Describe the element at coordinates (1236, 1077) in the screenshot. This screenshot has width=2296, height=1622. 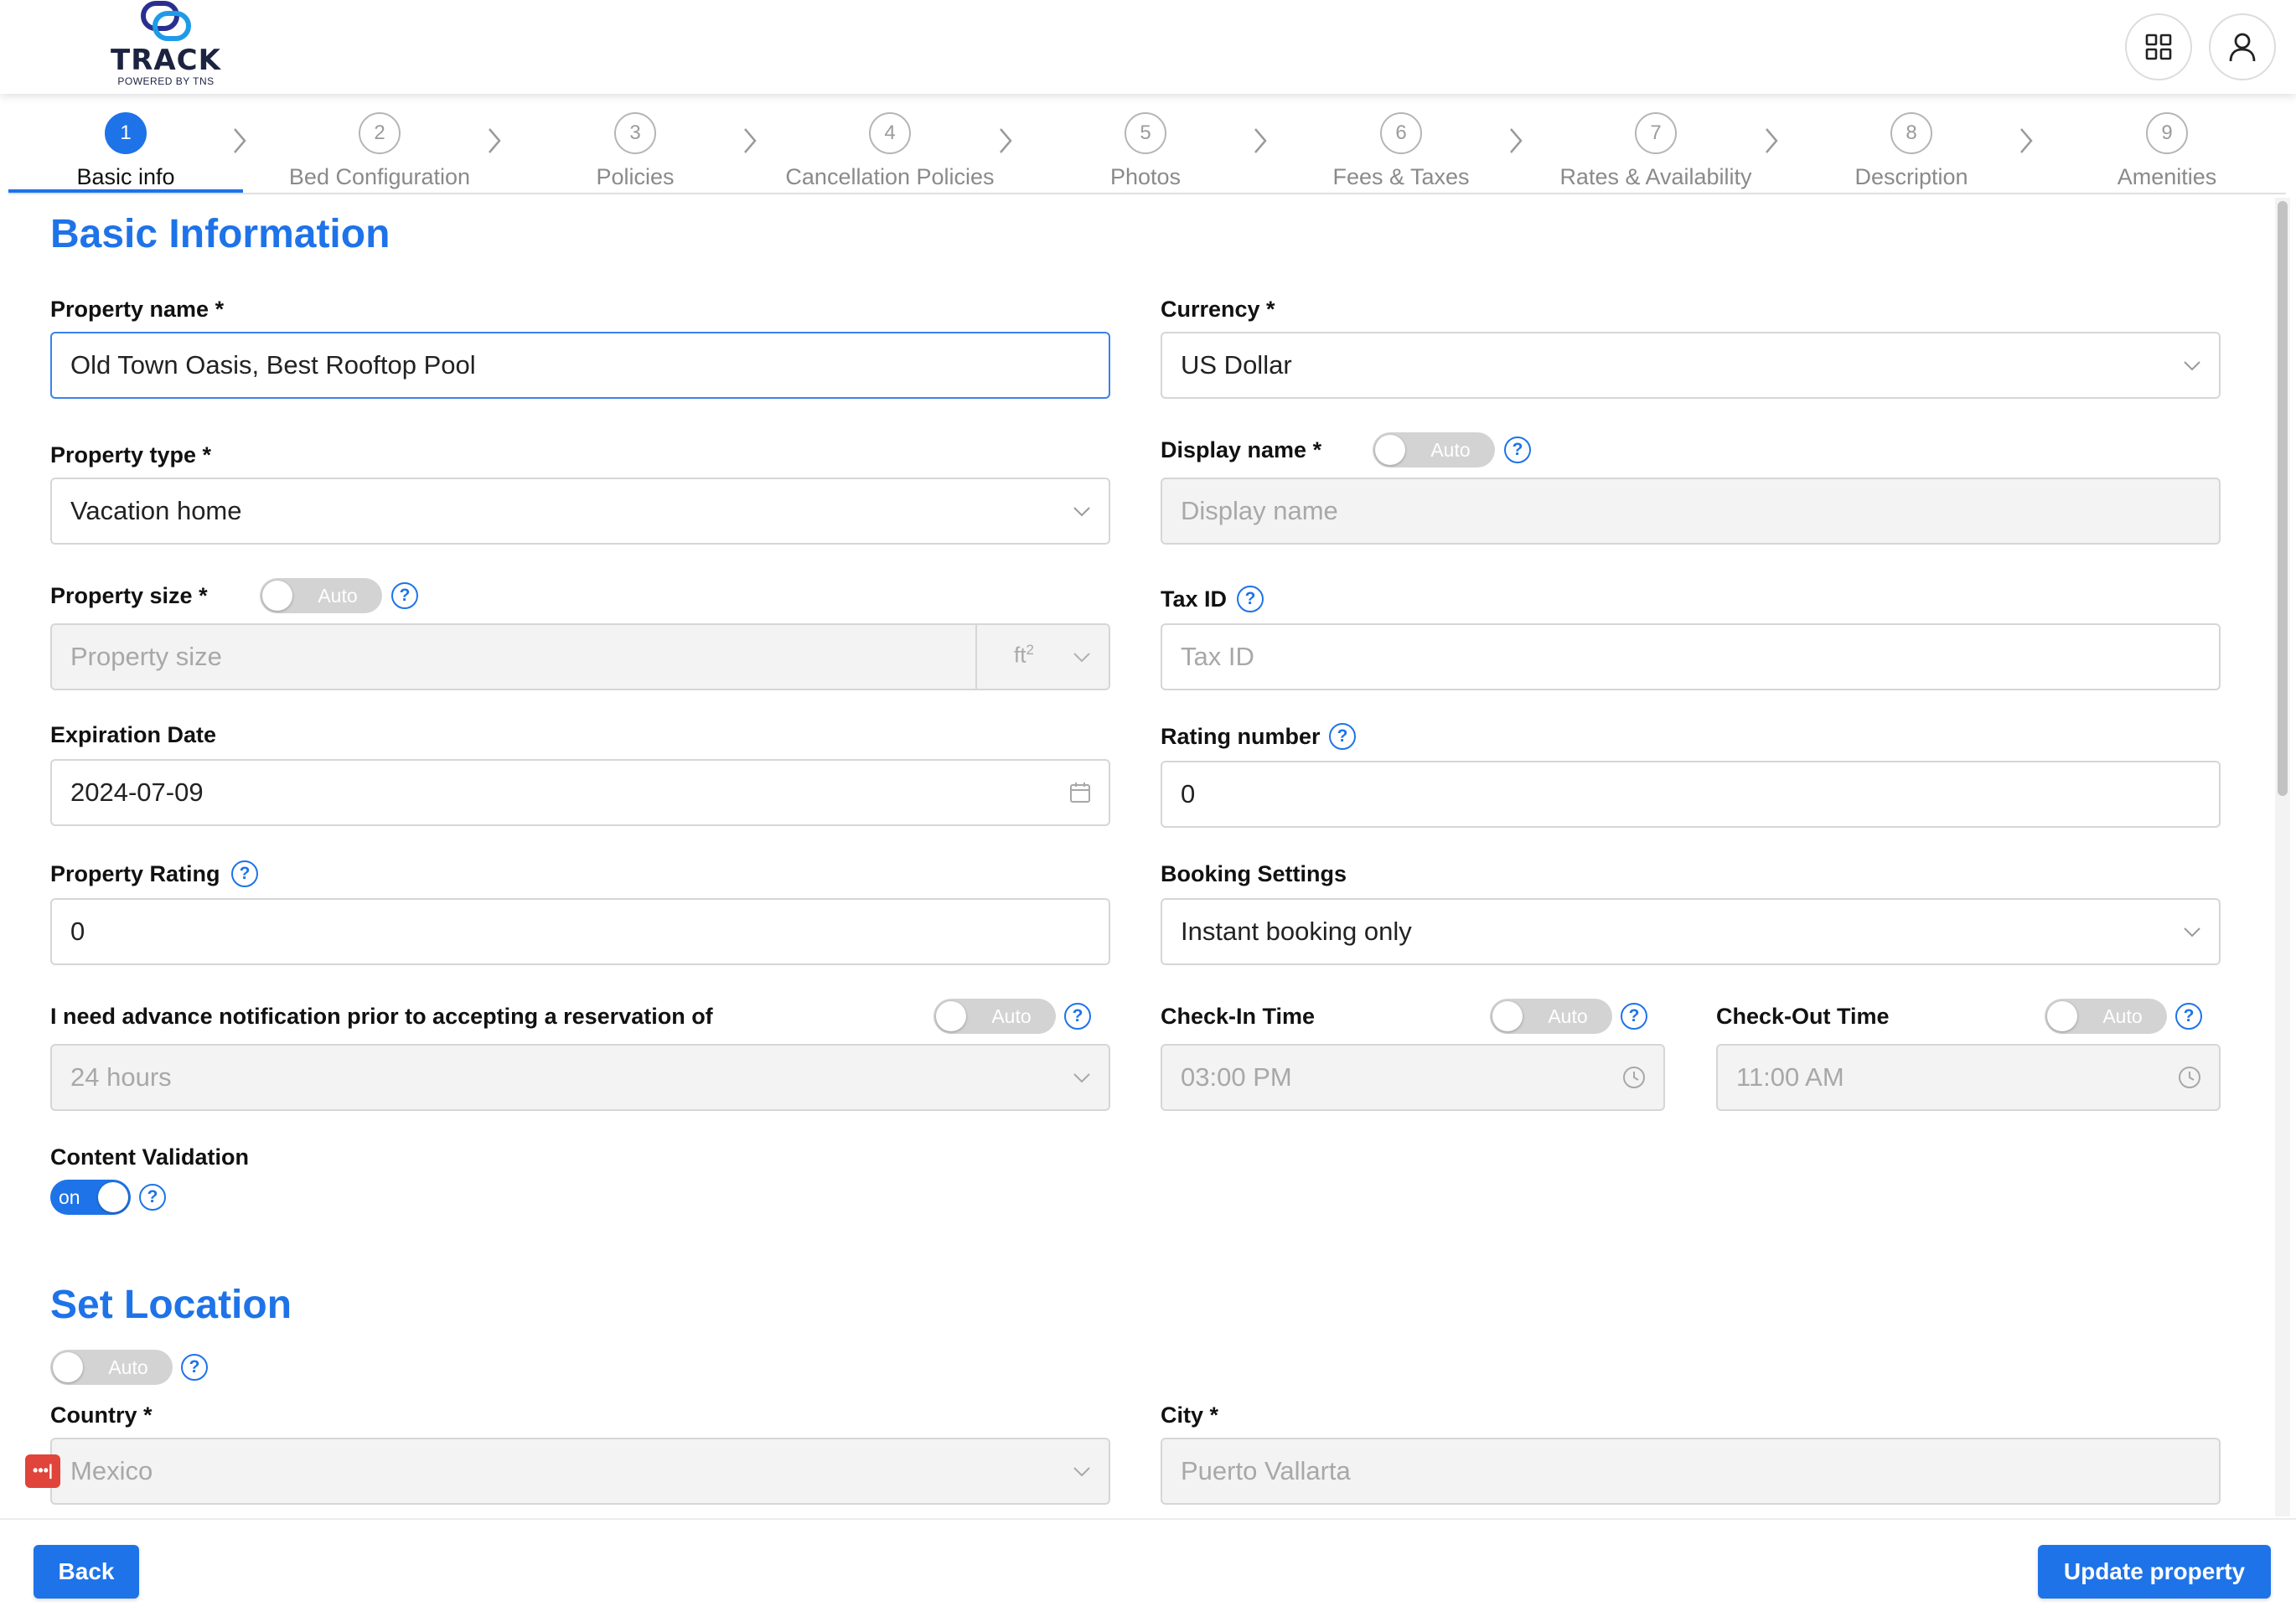
I see `check-in-time-value: 03:00 PM` at that location.